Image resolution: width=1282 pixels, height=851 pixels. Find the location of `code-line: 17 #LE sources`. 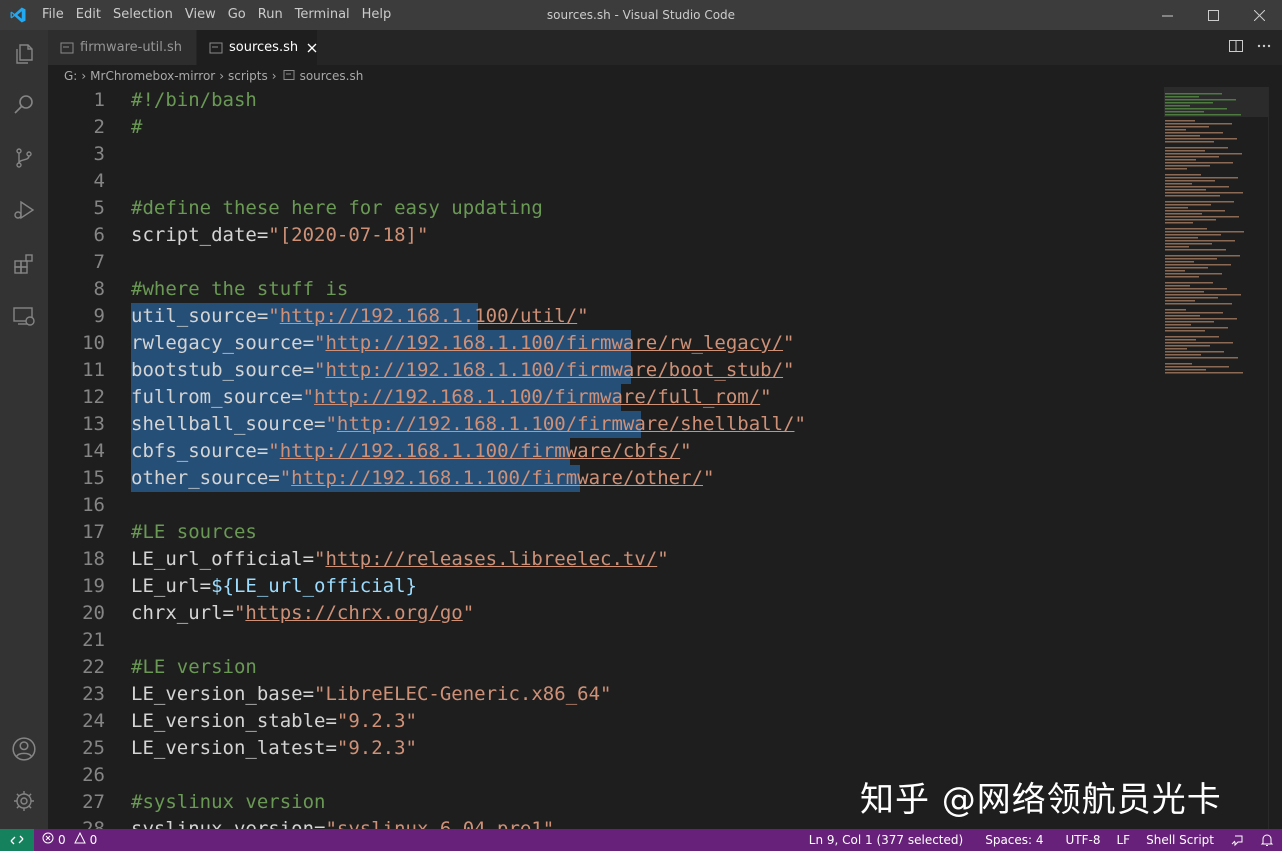

code-line: 17 #LE sources is located at coordinates (603, 532).